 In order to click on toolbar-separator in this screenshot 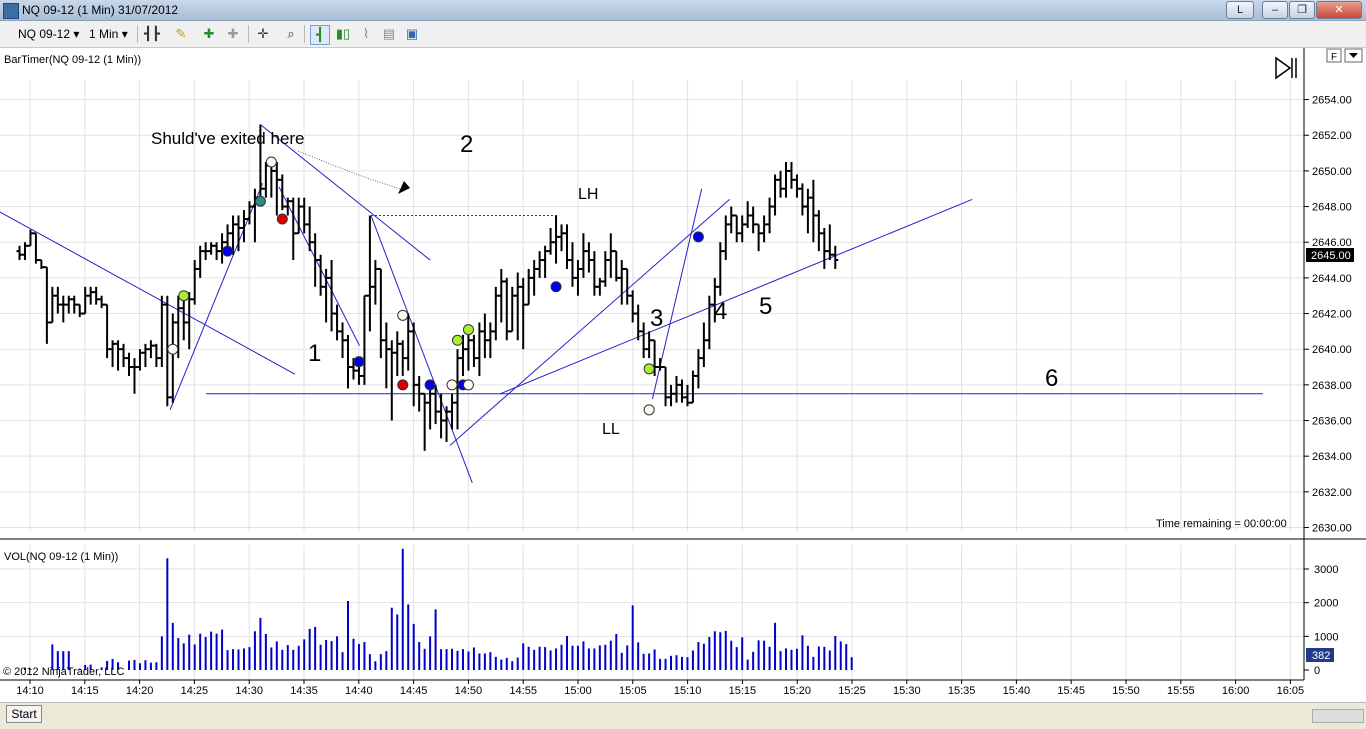, I will do `click(304, 34)`.